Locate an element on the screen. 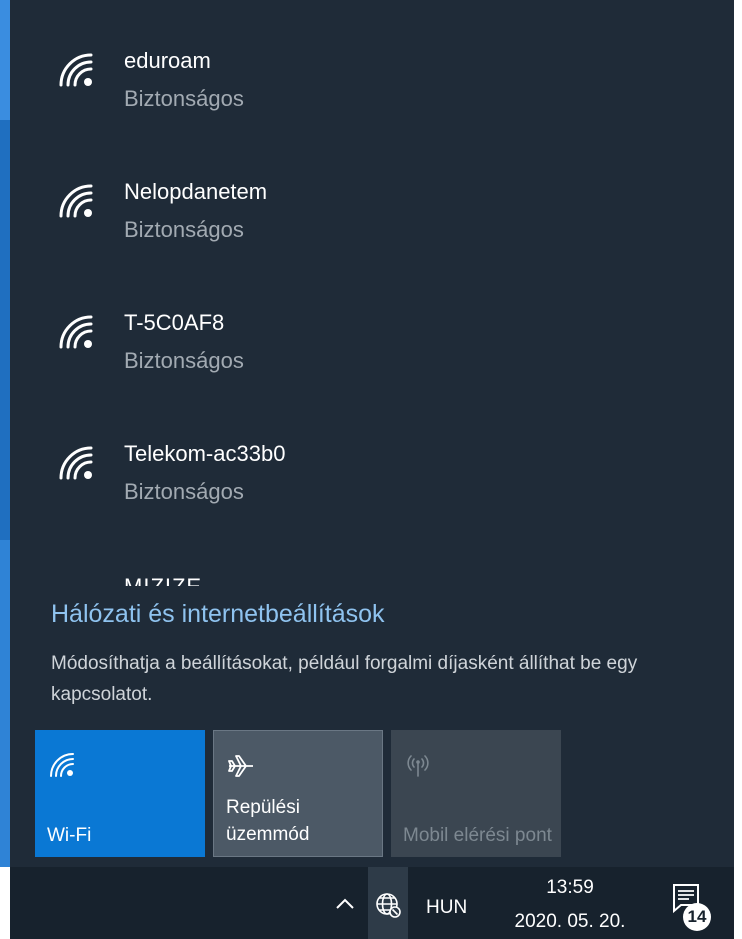 Image resolution: width=742 pixels, height=939 pixels. taskbar: HUN 13:59 2020. 05. 20. 14 is located at coordinates (372, 903).